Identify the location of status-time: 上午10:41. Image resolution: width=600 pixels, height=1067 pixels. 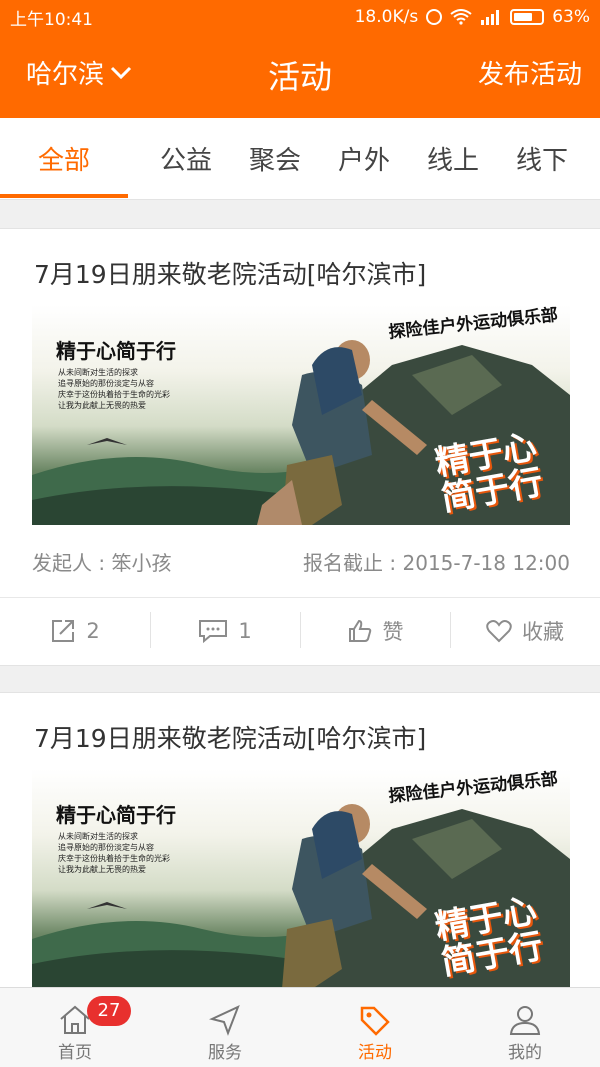
(51, 19).